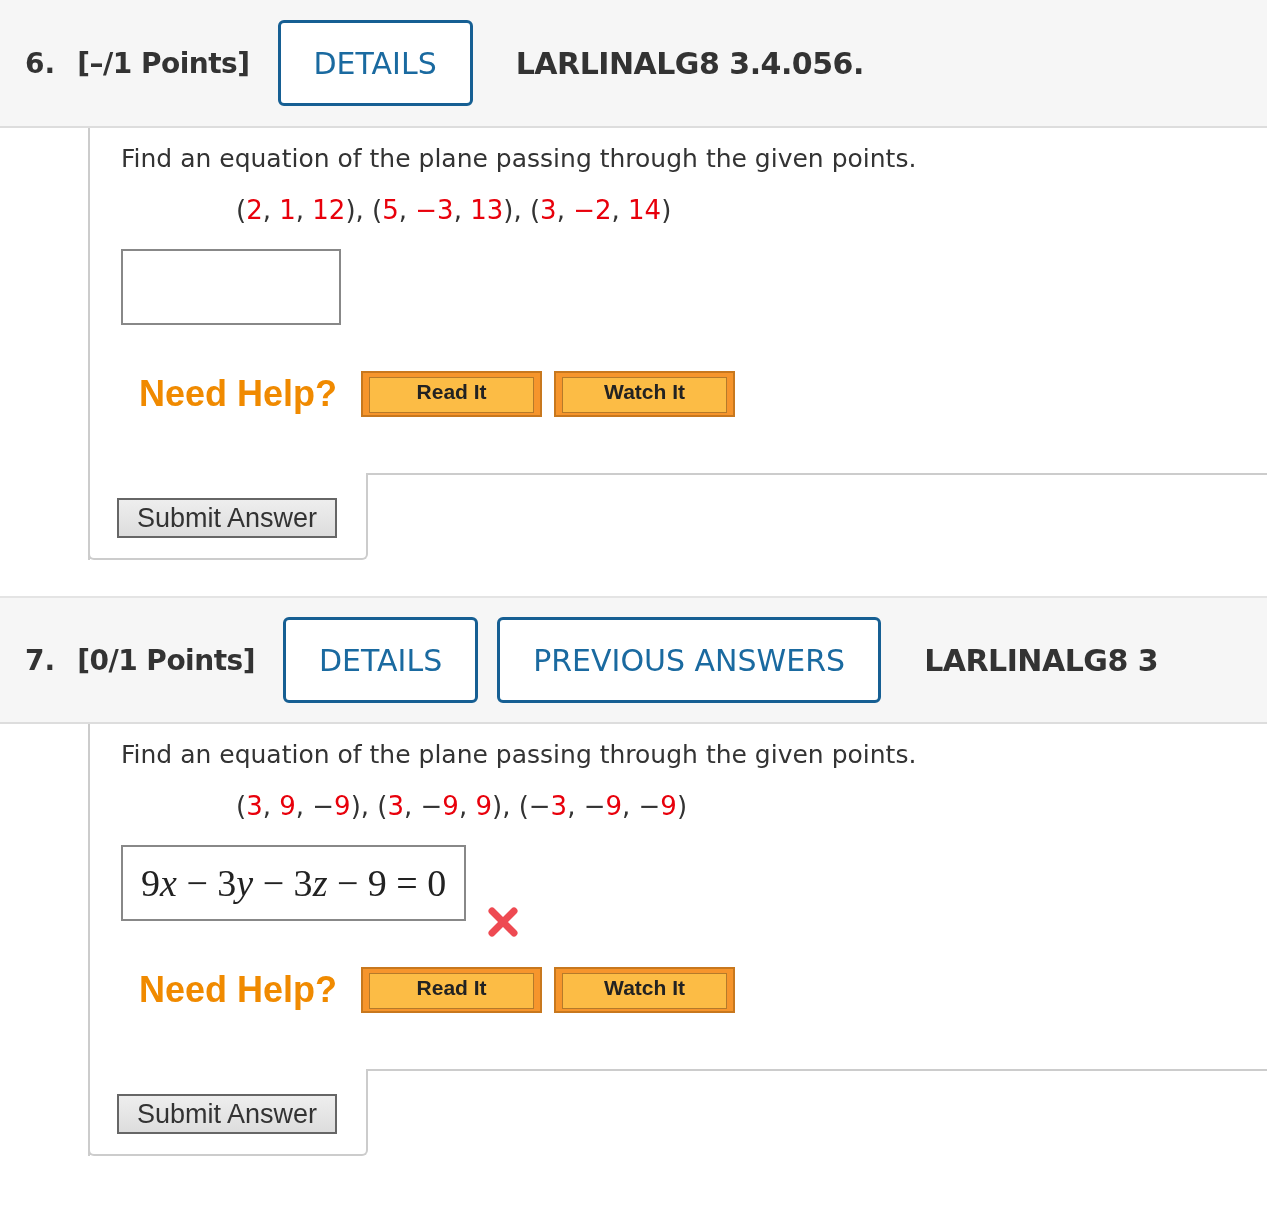 This screenshot has height=1214, width=1267. I want to click on answer-field, so click(231, 287).